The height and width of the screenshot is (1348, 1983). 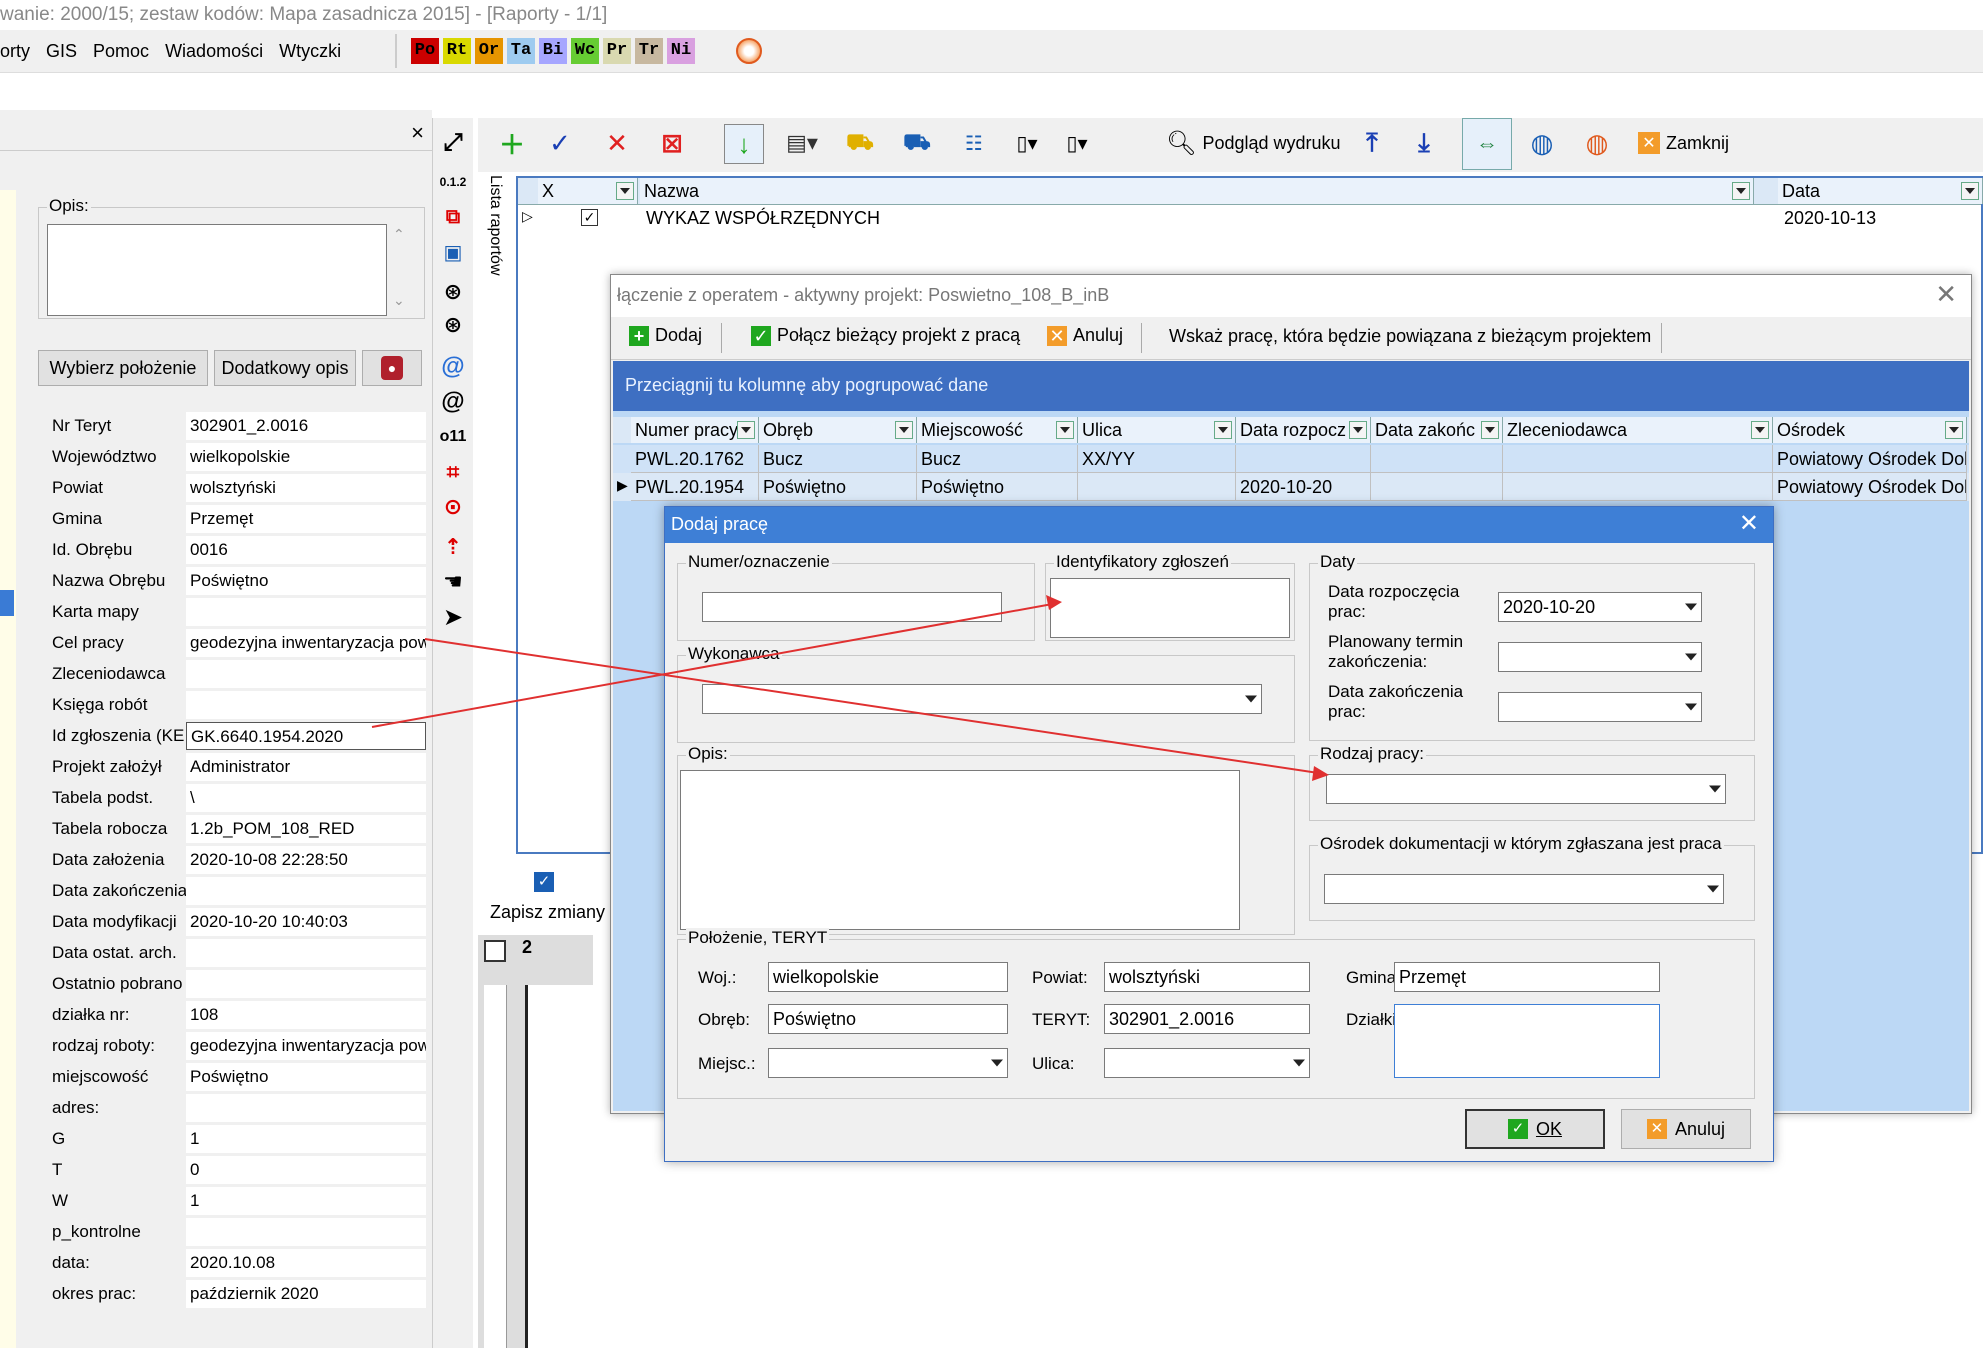 I want to click on arrow-cel-to-rodzaj, so click(x=875, y=706).